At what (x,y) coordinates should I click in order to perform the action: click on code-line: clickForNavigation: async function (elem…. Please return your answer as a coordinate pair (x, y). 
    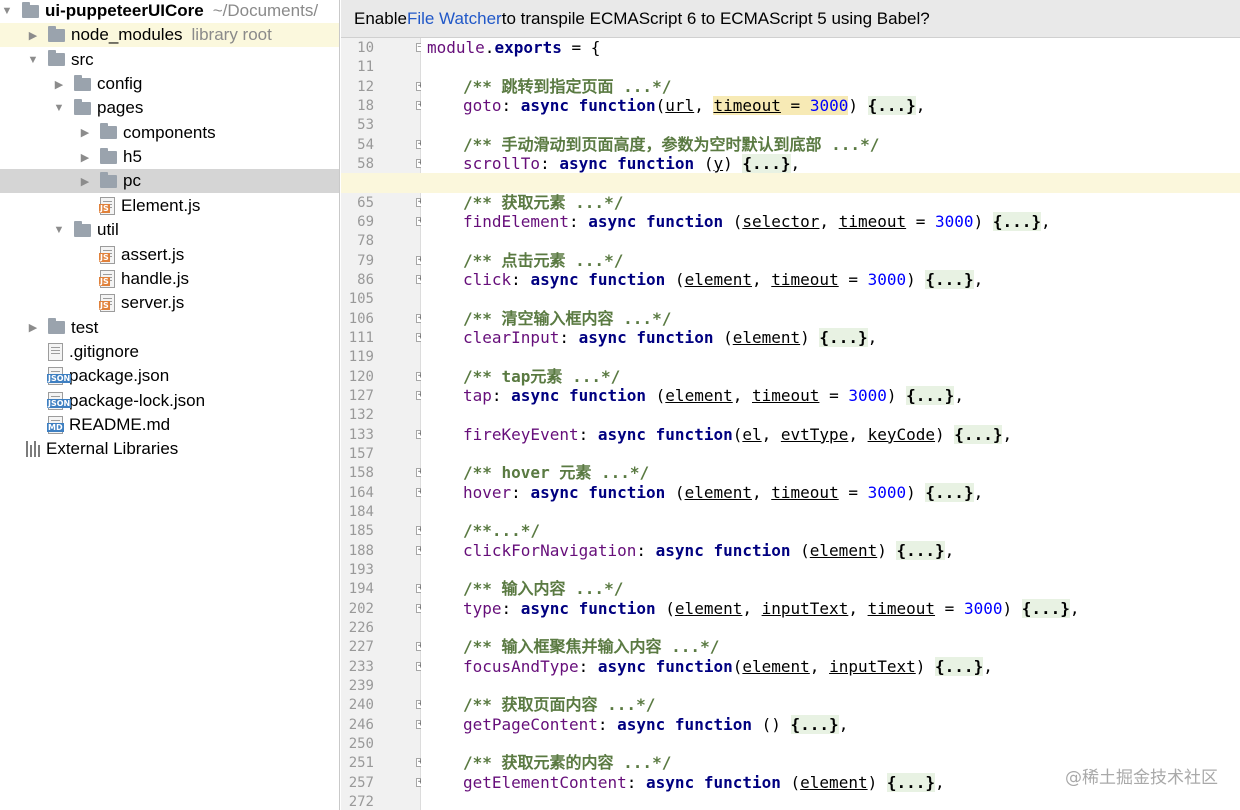
    Looking at the image, I should click on (708, 550).